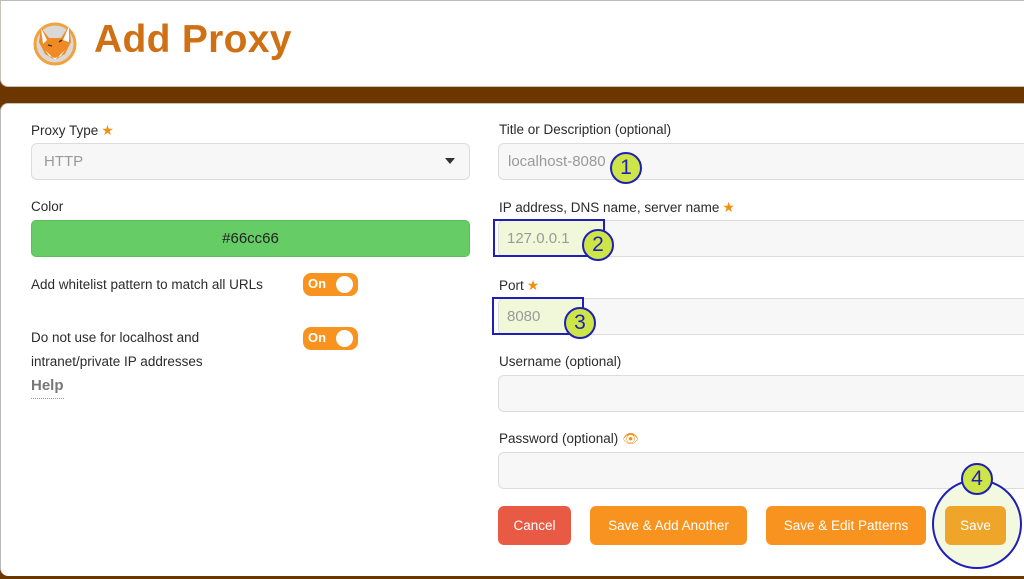  Describe the element at coordinates (47, 206) in the screenshot. I see `color-label: Color` at that location.